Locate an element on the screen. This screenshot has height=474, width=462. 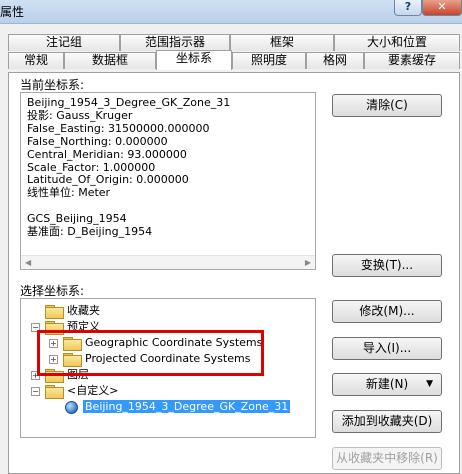
tab-grids: 格网 is located at coordinates (335, 60).